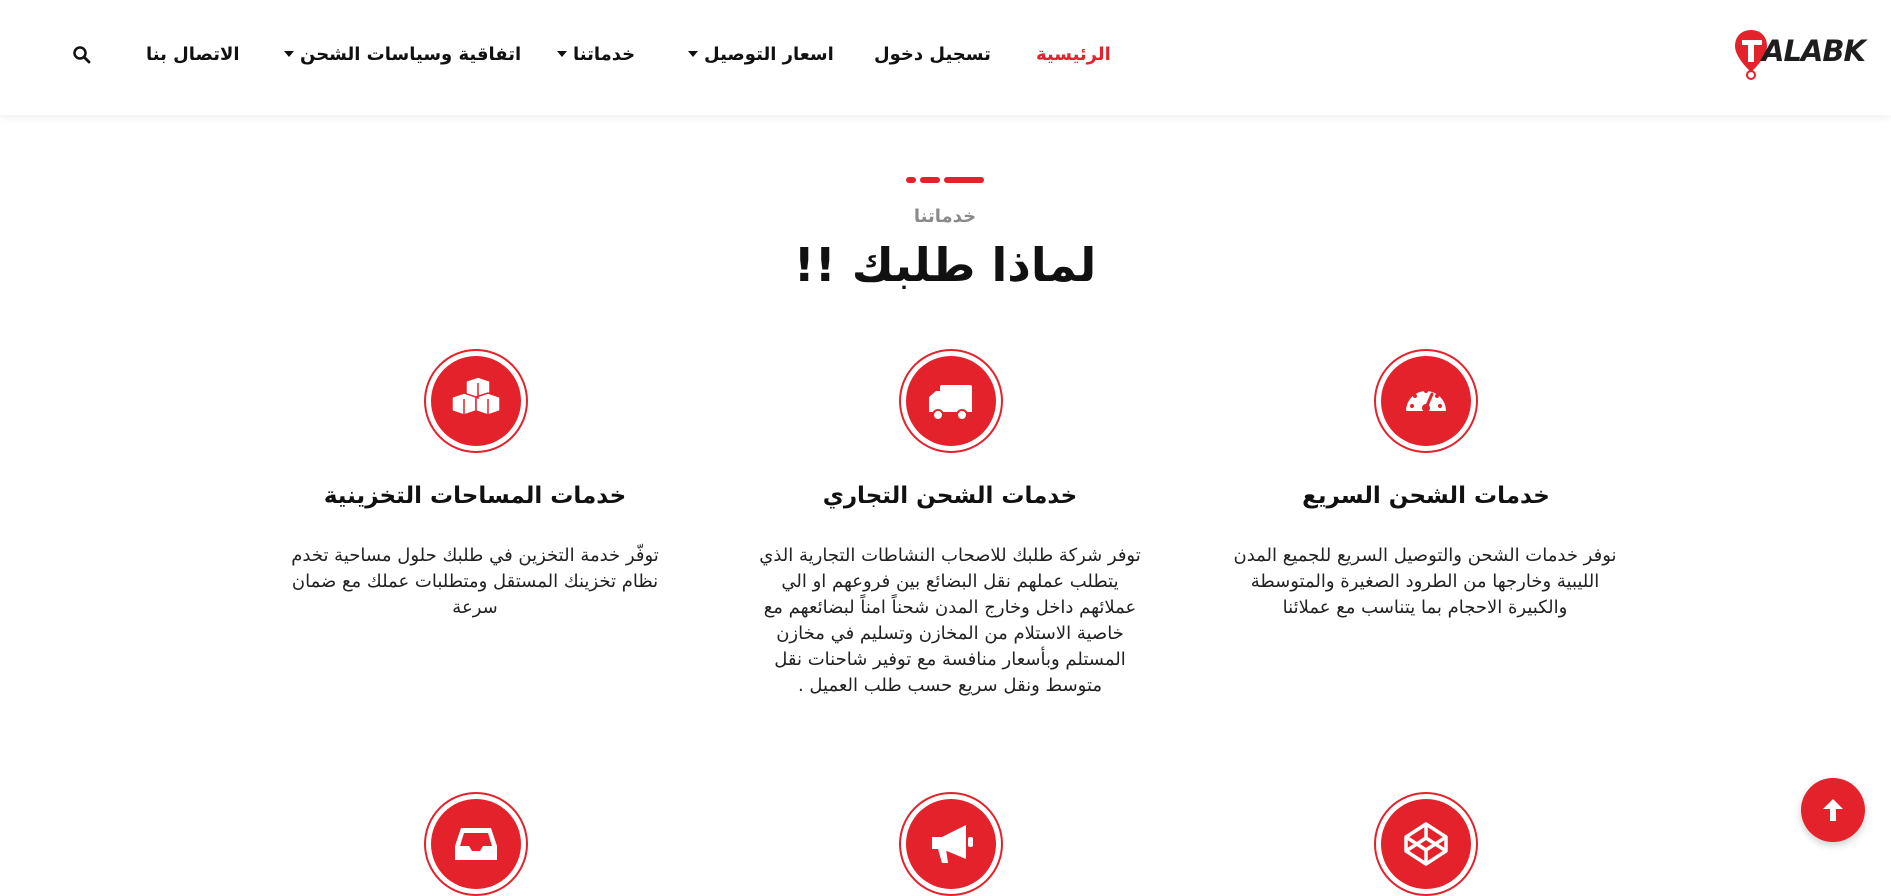 The height and width of the screenshot is (896, 1891). I want to click on boxes-icon, so click(476, 396).